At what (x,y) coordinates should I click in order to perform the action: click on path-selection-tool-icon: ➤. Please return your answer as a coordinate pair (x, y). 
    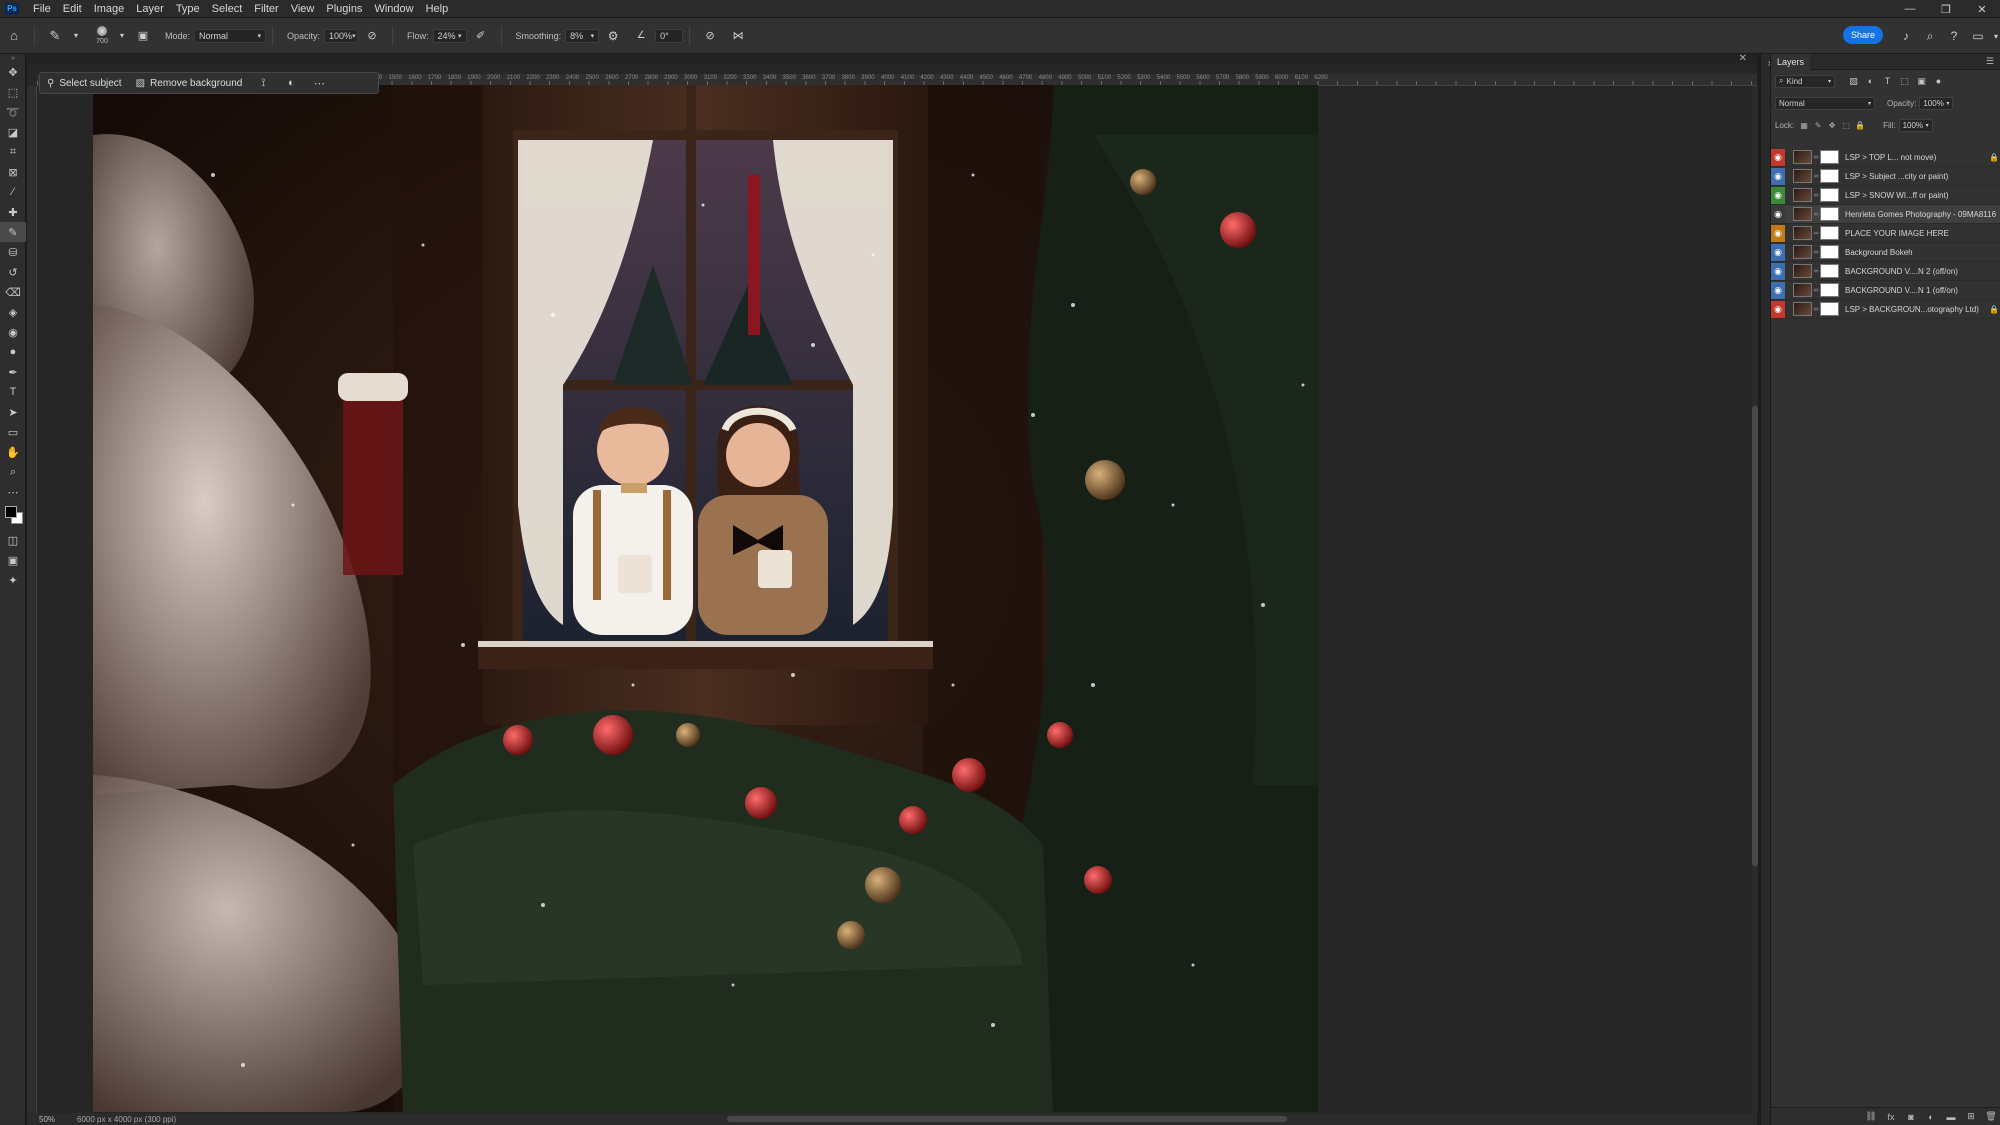
    Looking at the image, I should click on (13, 412).